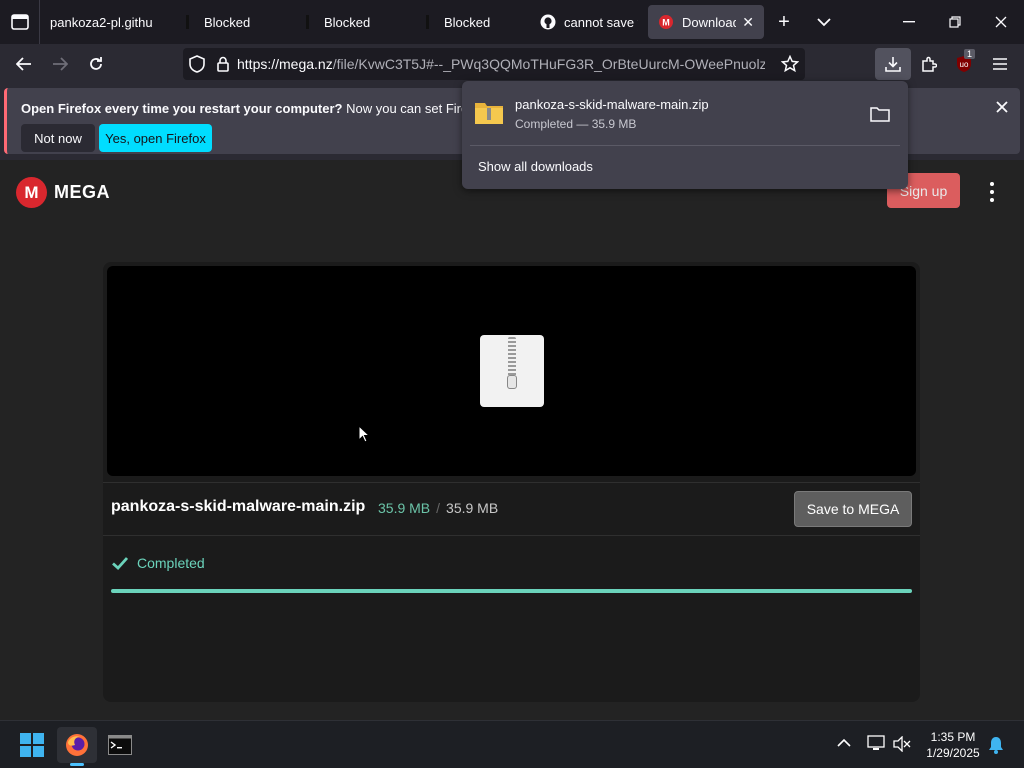  I want to click on download-status: Completed, so click(158, 563).